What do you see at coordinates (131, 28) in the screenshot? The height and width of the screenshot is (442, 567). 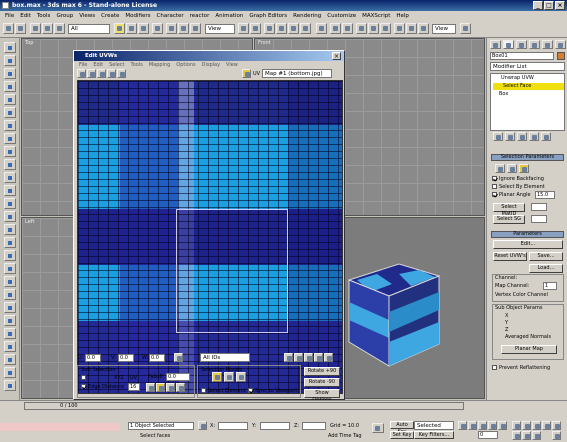 I see `select-by-name-icon` at bounding box center [131, 28].